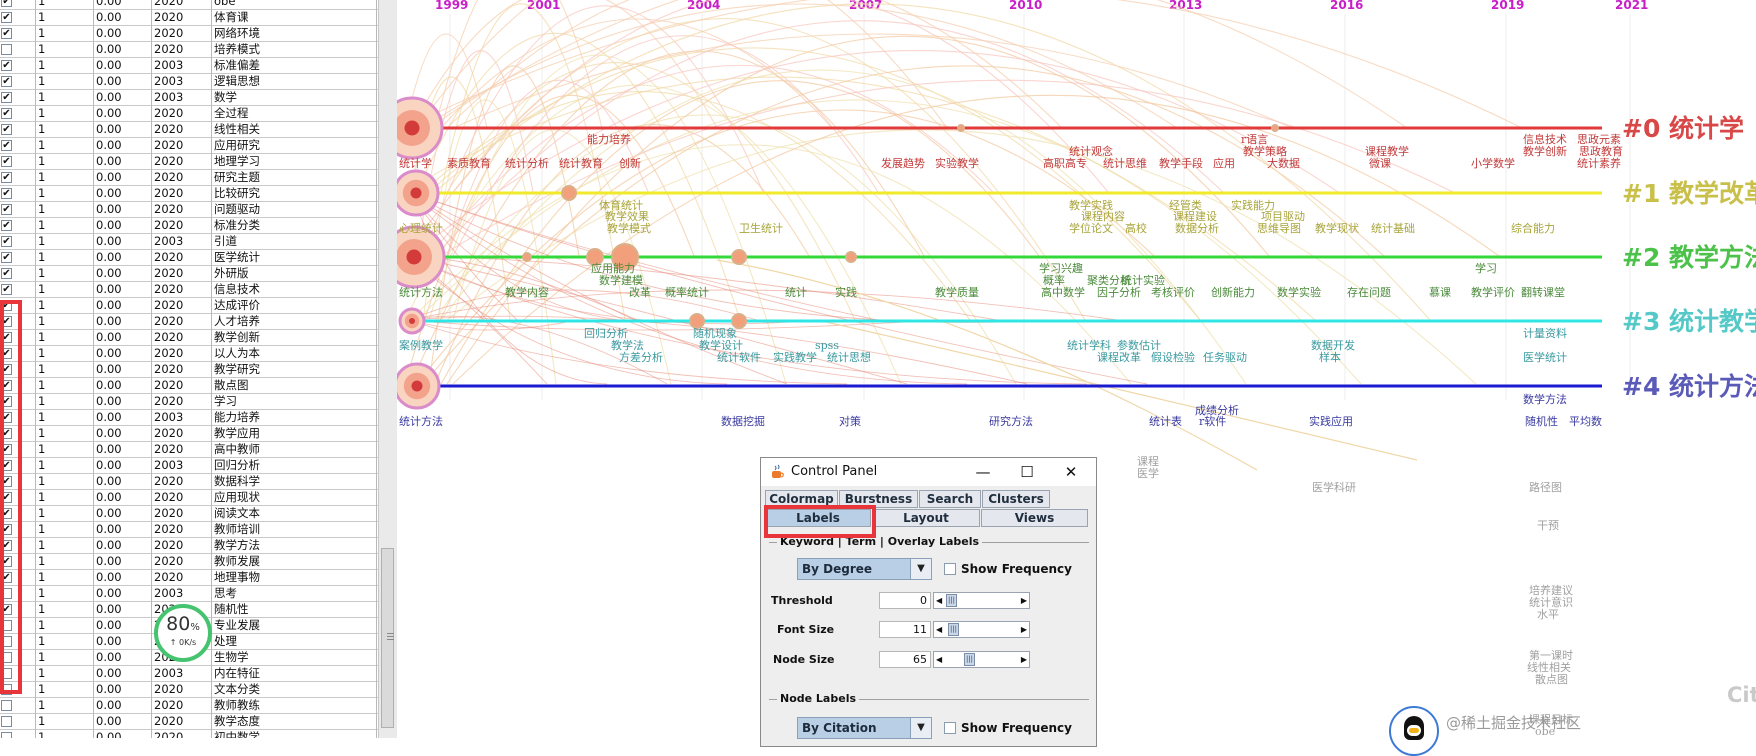 This screenshot has height=756, width=1756. Describe the element at coordinates (387, 638) in the screenshot. I see `scrollbar-thumb` at that location.